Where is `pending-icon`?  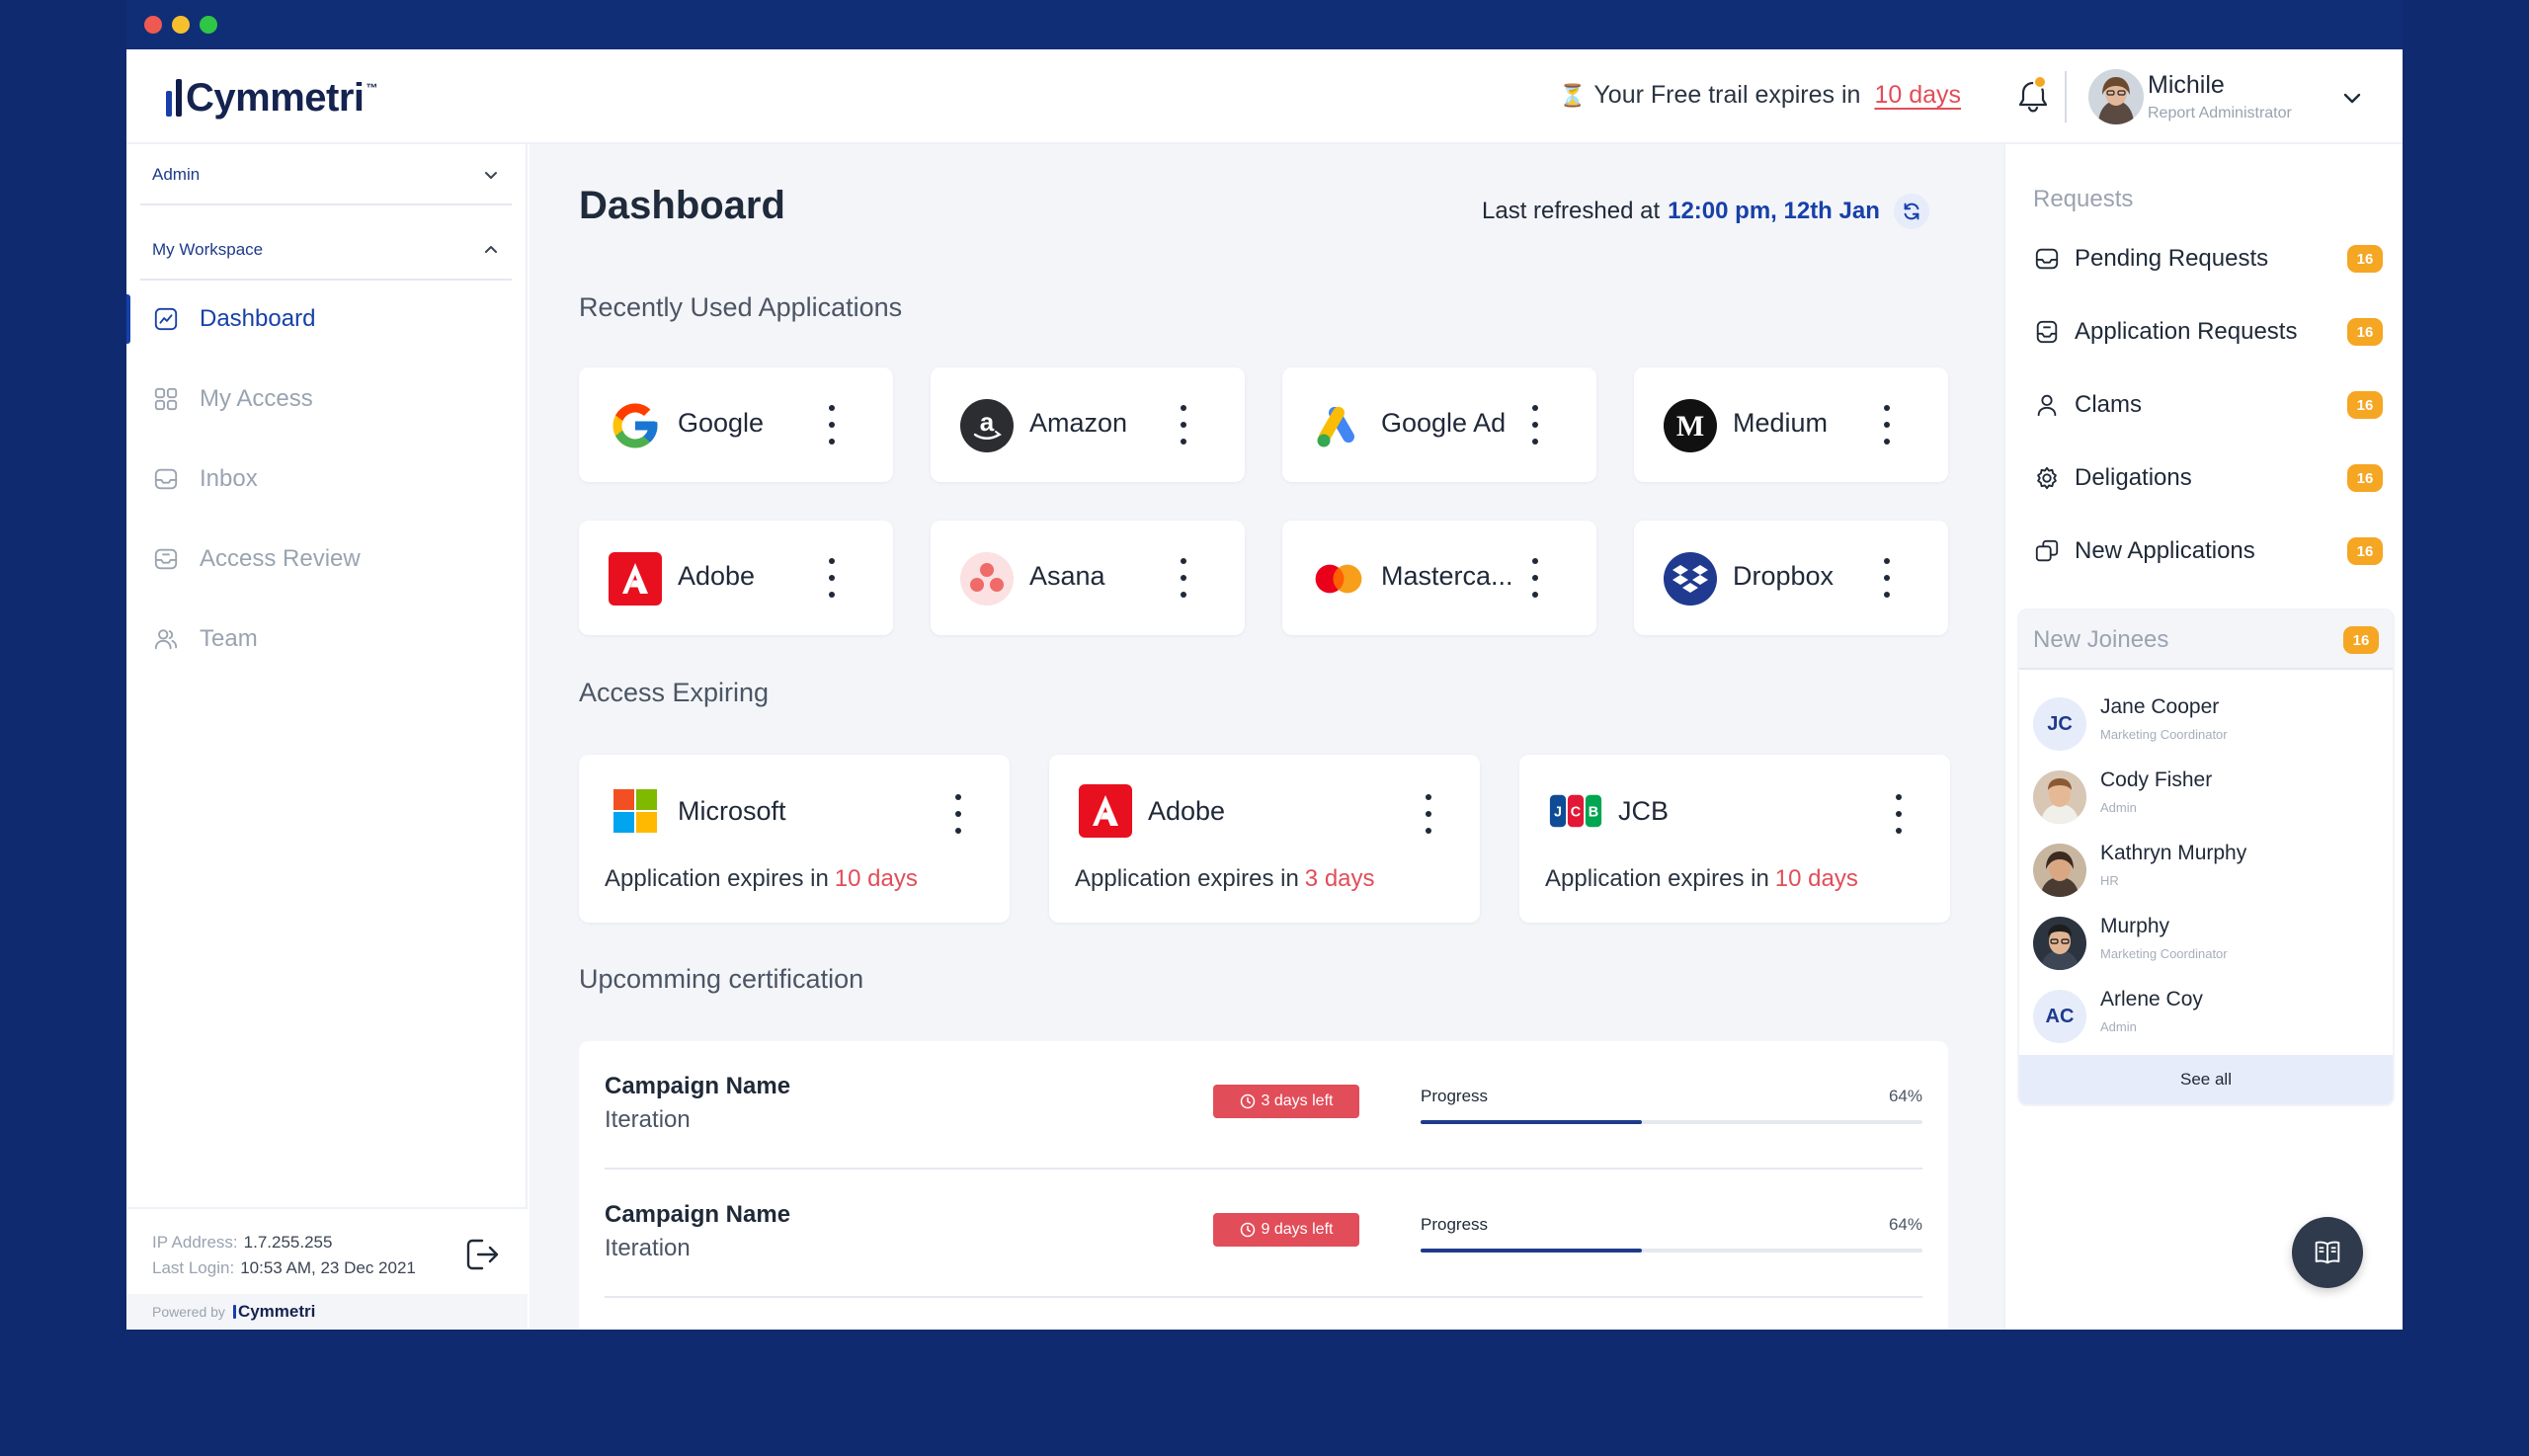 pending-icon is located at coordinates (2047, 259).